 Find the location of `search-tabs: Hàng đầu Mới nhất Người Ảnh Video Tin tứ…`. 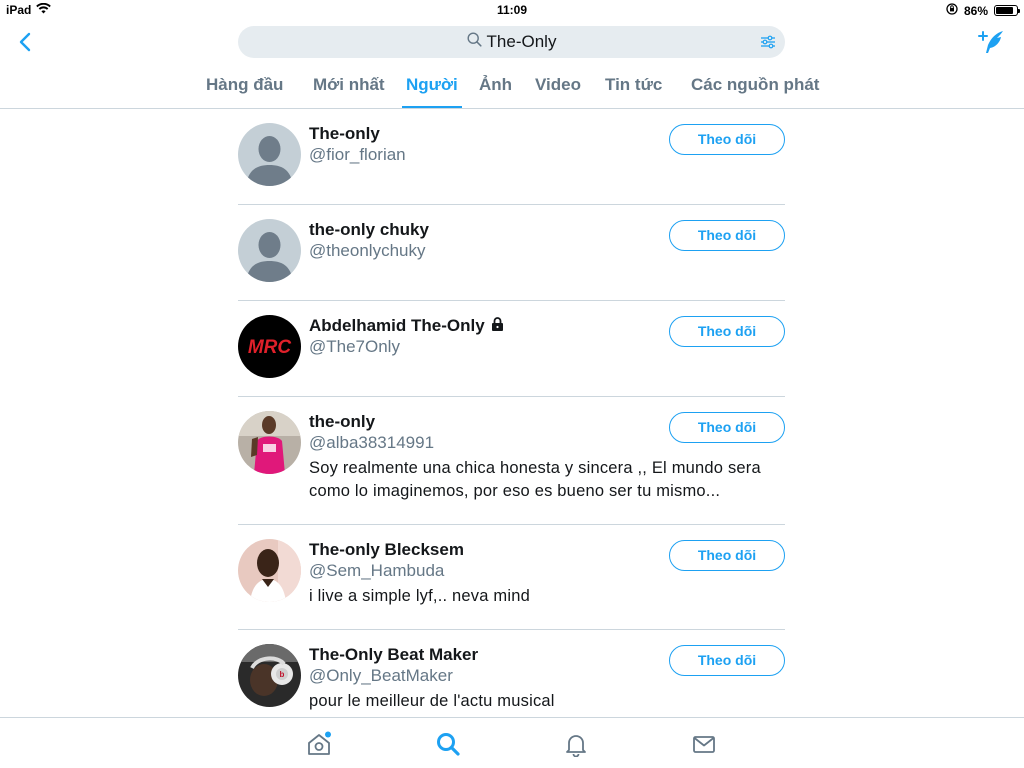

search-tabs: Hàng đầu Mới nhất Người Ảnh Video Tin tứ… is located at coordinates (512, 85).